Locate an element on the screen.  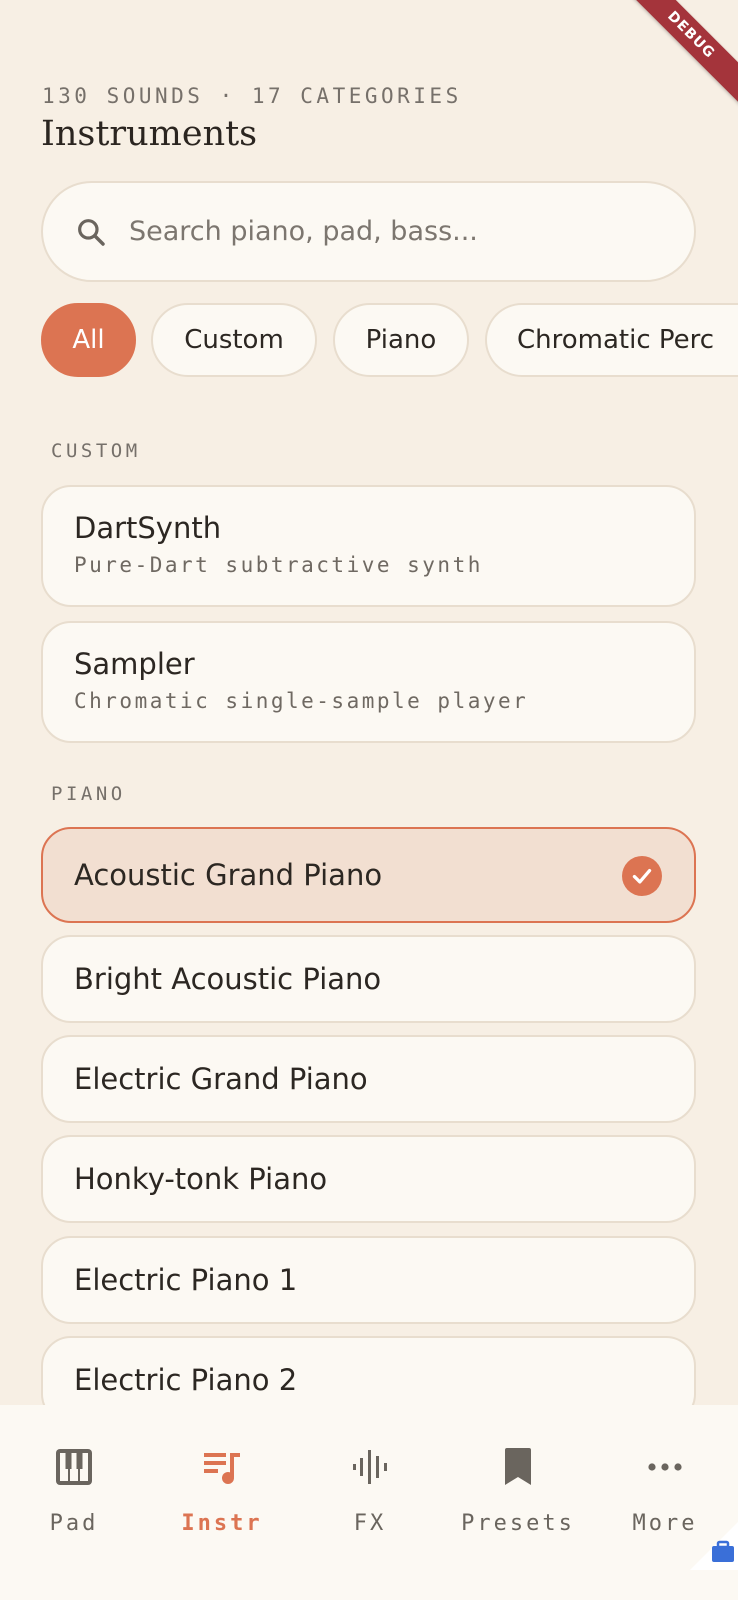
instrument-card-electric-grand-piano: Electric Grand Piano is located at coordinates (368, 1079).